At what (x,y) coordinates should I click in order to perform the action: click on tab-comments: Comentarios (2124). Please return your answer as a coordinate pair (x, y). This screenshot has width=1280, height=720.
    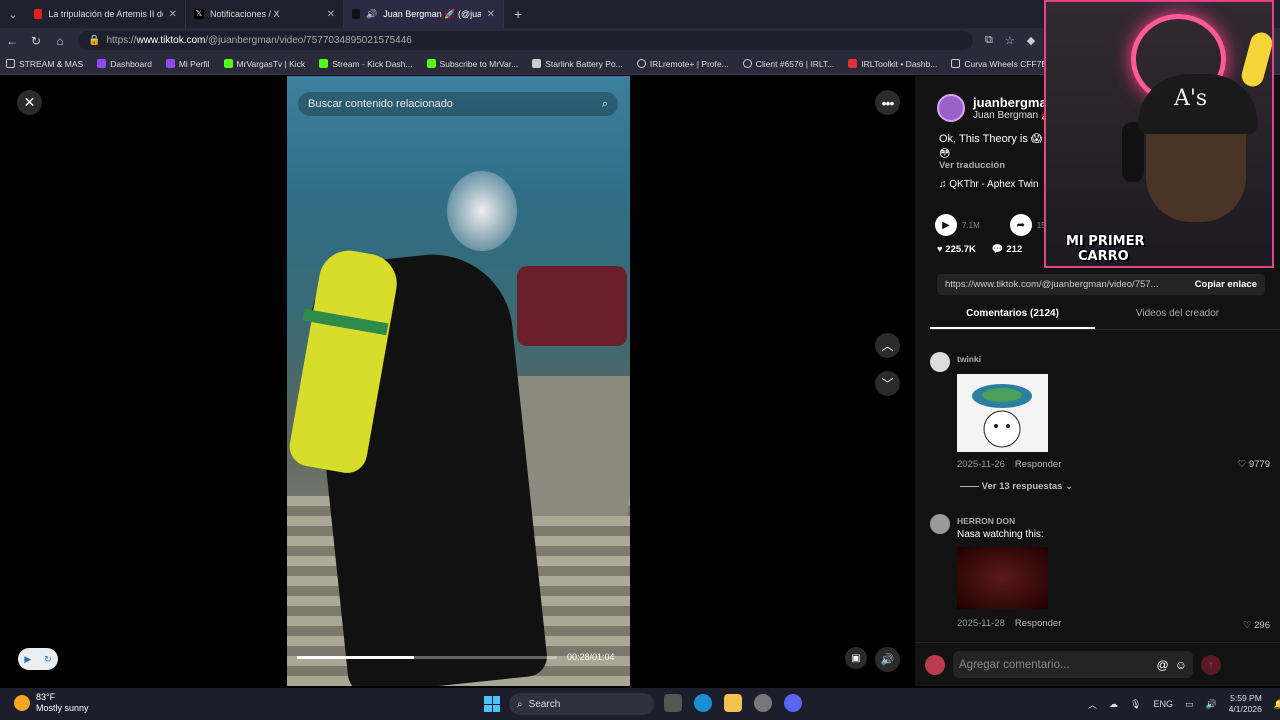
    Looking at the image, I should click on (1012, 318).